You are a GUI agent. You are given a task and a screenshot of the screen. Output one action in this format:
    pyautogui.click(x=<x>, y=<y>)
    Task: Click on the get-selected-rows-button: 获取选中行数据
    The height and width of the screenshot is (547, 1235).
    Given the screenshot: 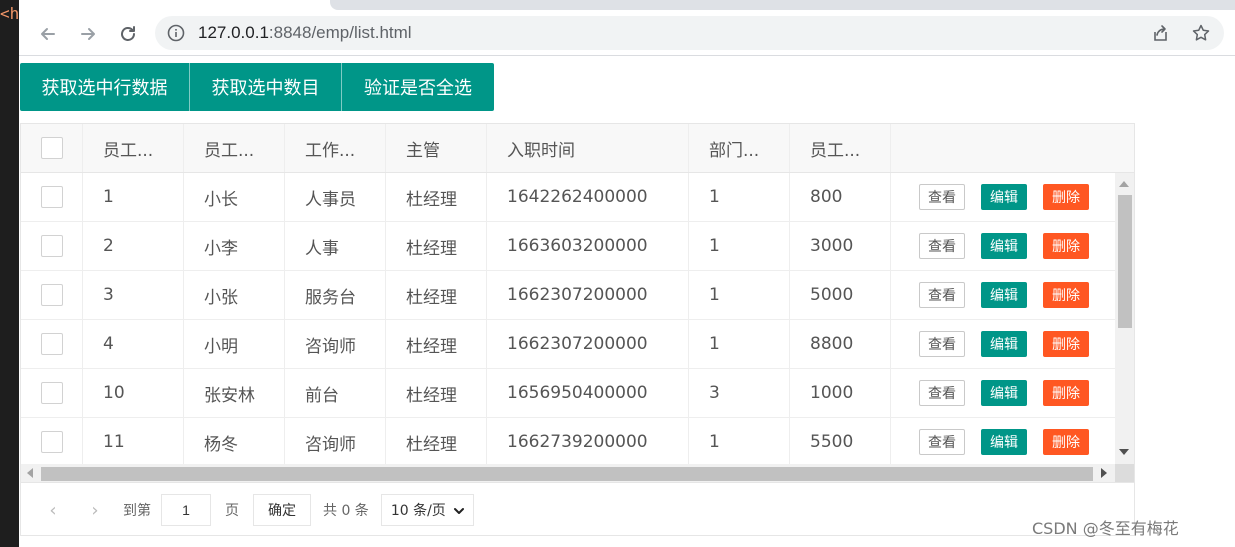 What is the action you would take?
    pyautogui.click(x=105, y=87)
    